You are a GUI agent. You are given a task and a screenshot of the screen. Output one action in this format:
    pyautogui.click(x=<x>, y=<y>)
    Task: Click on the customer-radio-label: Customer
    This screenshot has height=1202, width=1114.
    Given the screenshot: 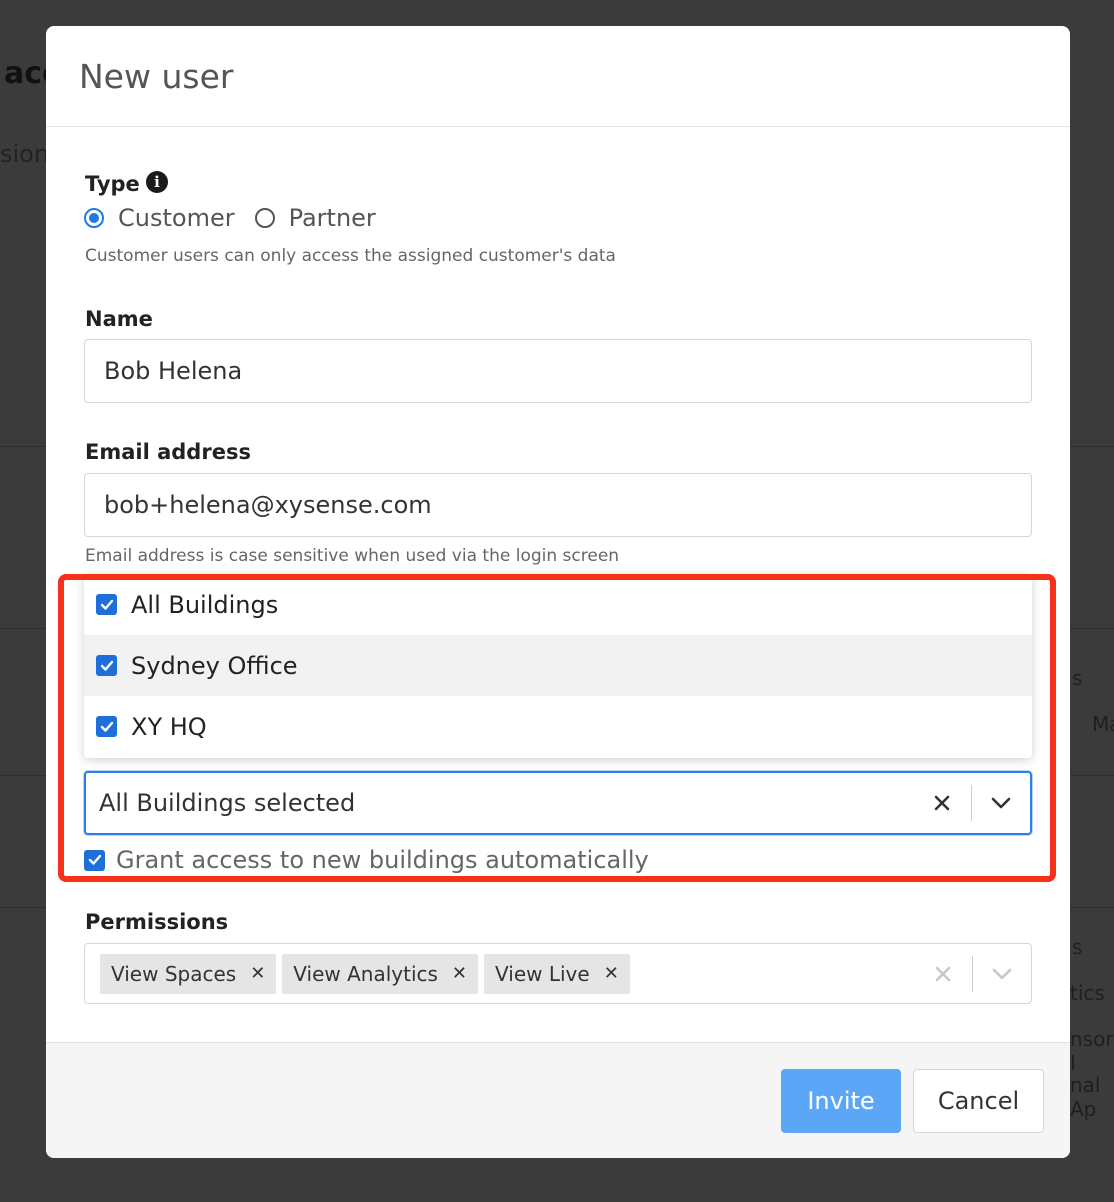 What is the action you would take?
    pyautogui.click(x=176, y=218)
    